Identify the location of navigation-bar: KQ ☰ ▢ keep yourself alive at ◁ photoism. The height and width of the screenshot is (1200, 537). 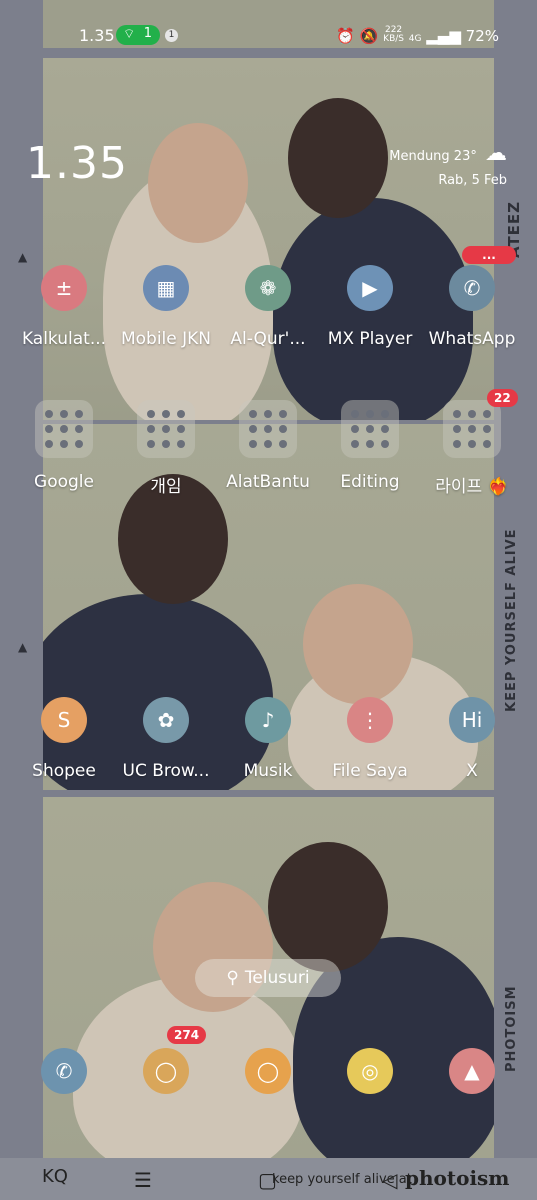
(268, 1179).